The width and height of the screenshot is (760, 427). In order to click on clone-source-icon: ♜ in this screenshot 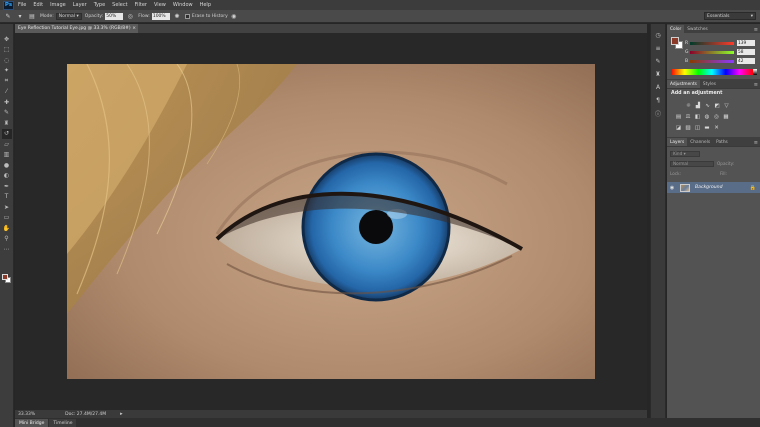, I will do `click(658, 74)`.